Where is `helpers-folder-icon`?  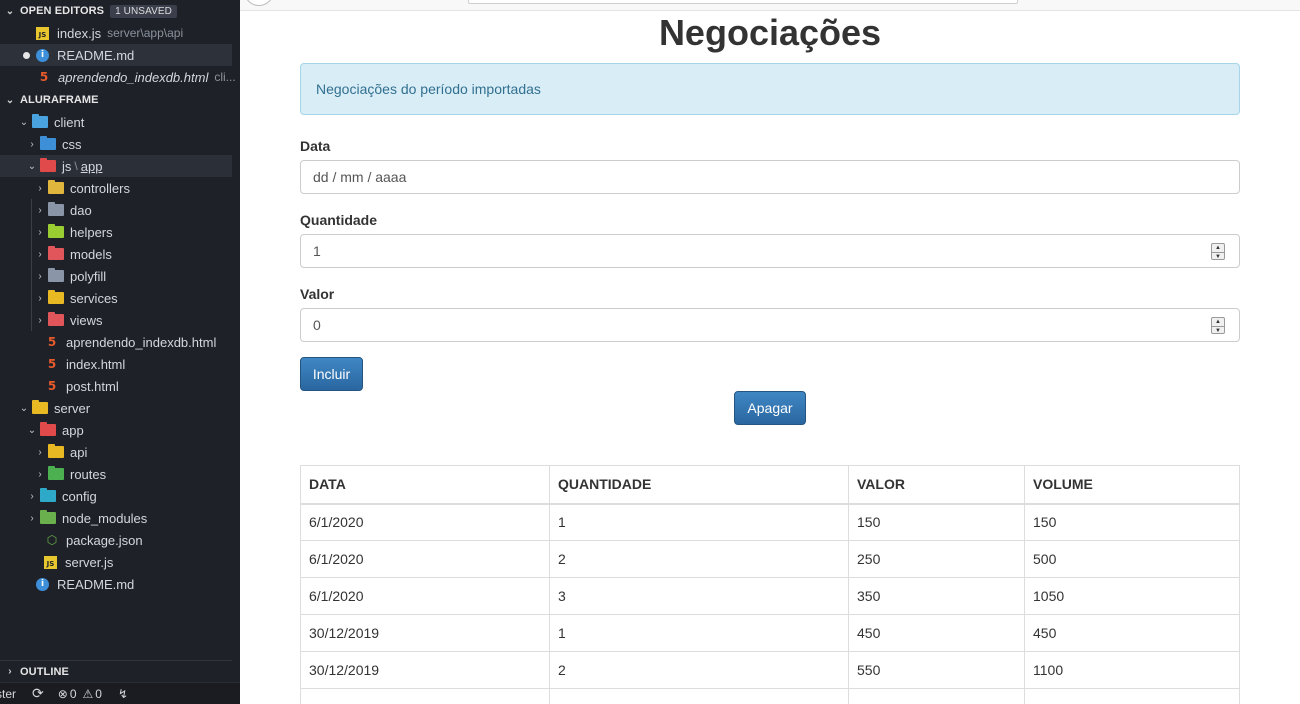
helpers-folder-icon is located at coordinates (56, 231).